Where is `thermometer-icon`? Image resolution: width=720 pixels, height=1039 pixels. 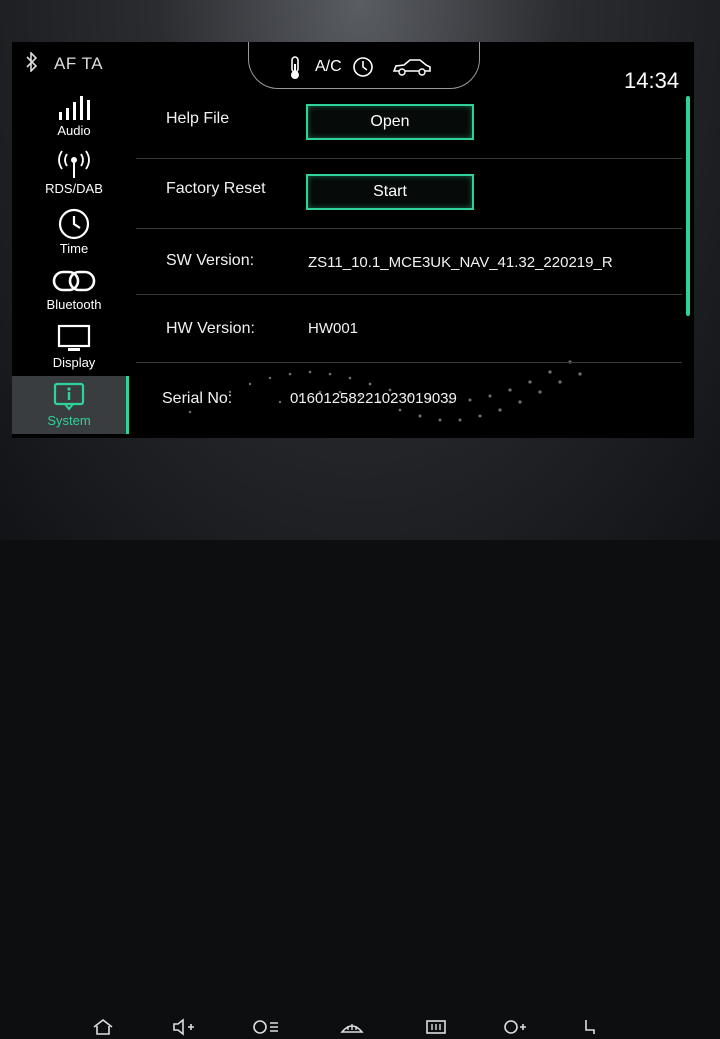 thermometer-icon is located at coordinates (295, 70).